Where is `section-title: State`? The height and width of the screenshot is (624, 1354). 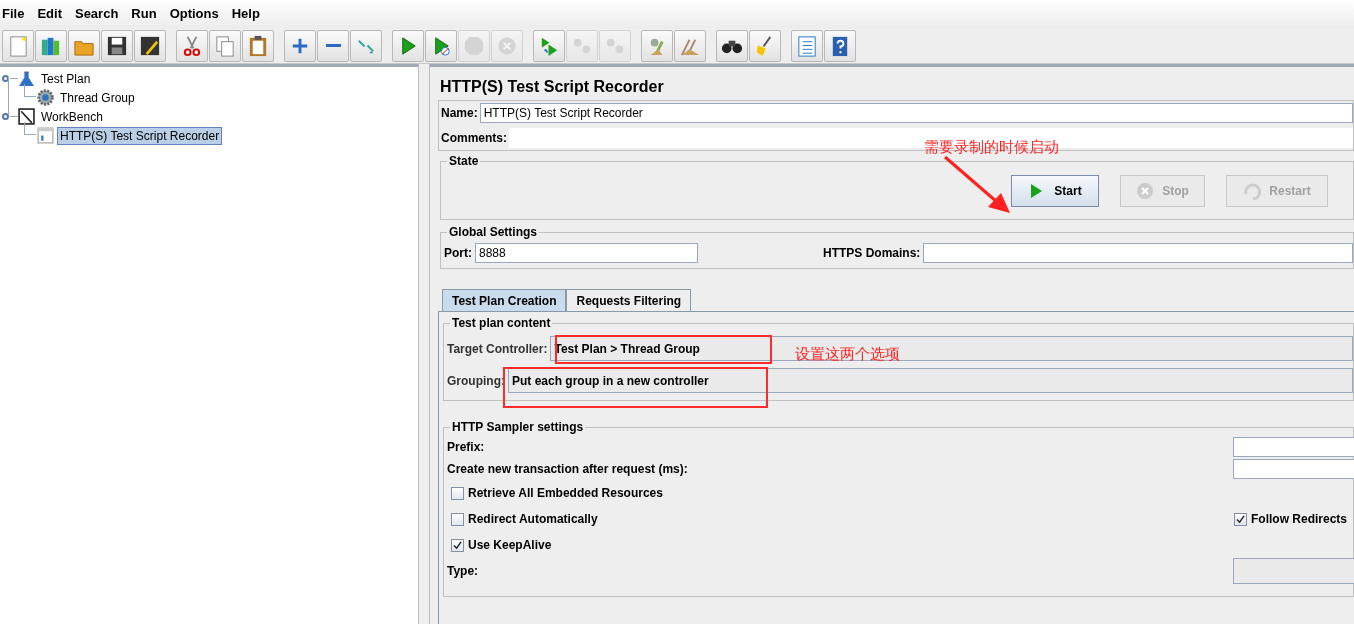 section-title: State is located at coordinates (464, 161).